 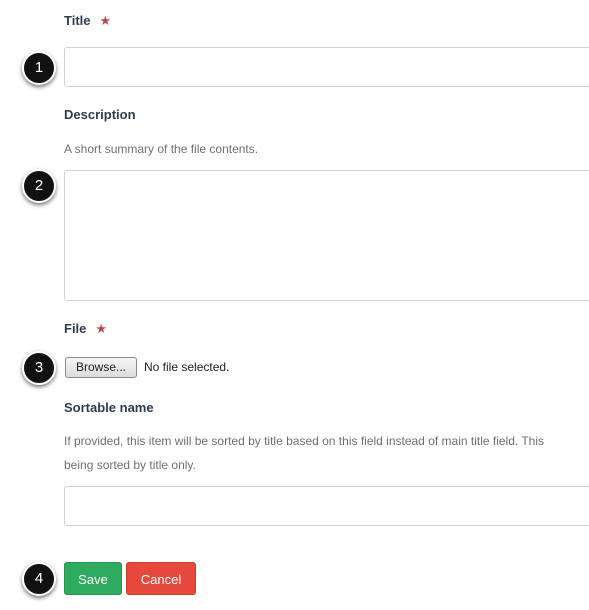 I want to click on sortable-name-help-line2: being sorted by title only., so click(x=130, y=465).